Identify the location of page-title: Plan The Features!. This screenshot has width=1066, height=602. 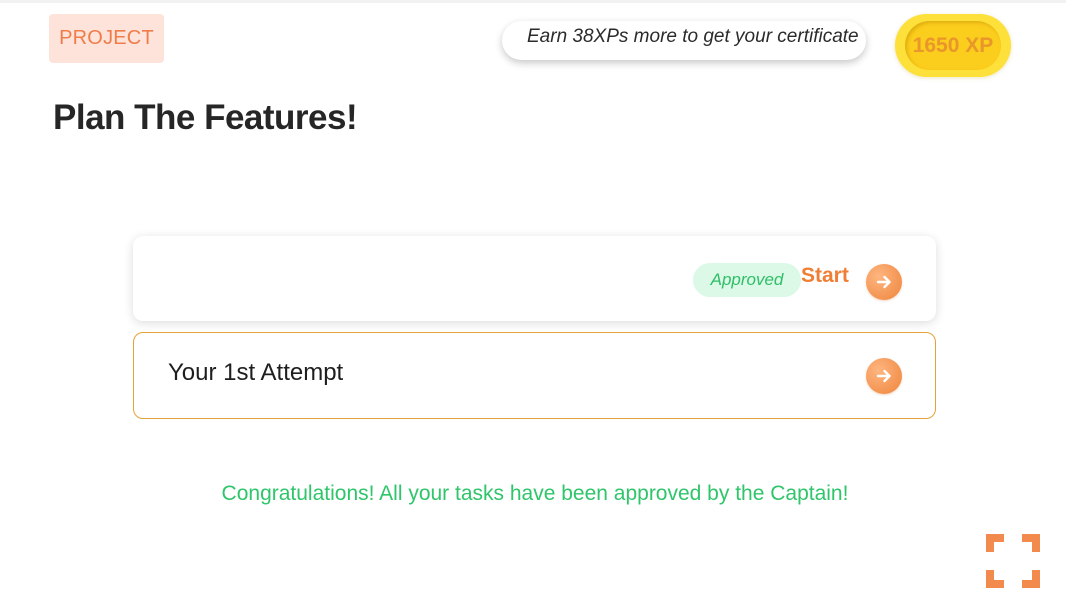
(205, 117).